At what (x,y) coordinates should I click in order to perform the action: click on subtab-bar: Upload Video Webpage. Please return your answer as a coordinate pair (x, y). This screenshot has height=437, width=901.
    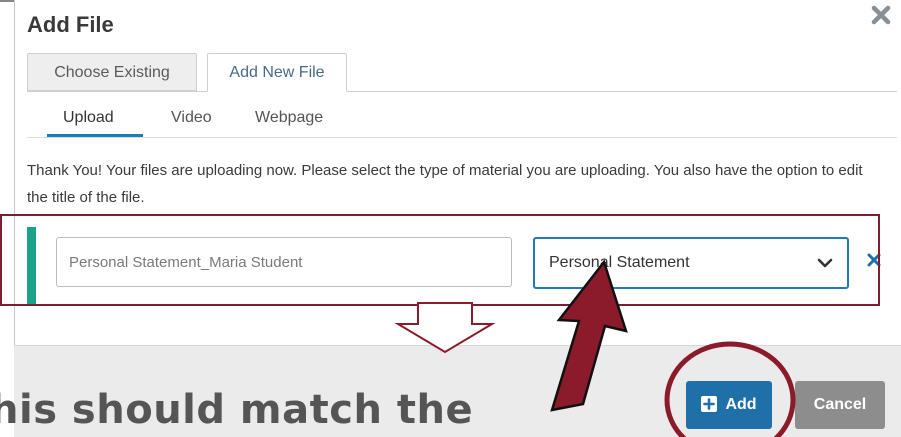
    Looking at the image, I should click on (462, 120).